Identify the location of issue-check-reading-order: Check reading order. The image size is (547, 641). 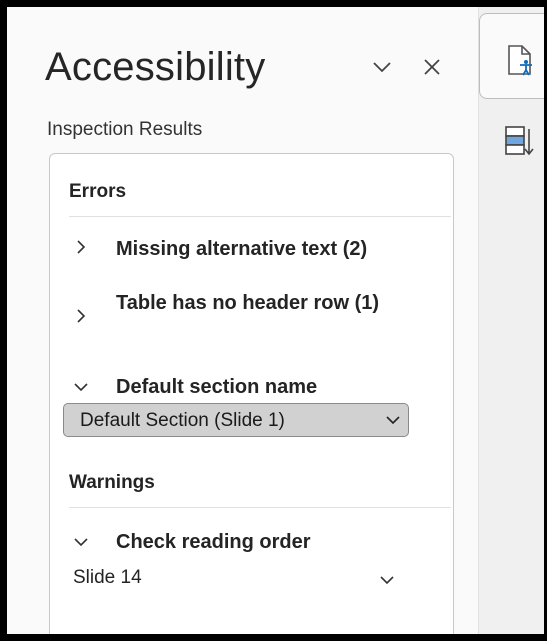
(281, 542).